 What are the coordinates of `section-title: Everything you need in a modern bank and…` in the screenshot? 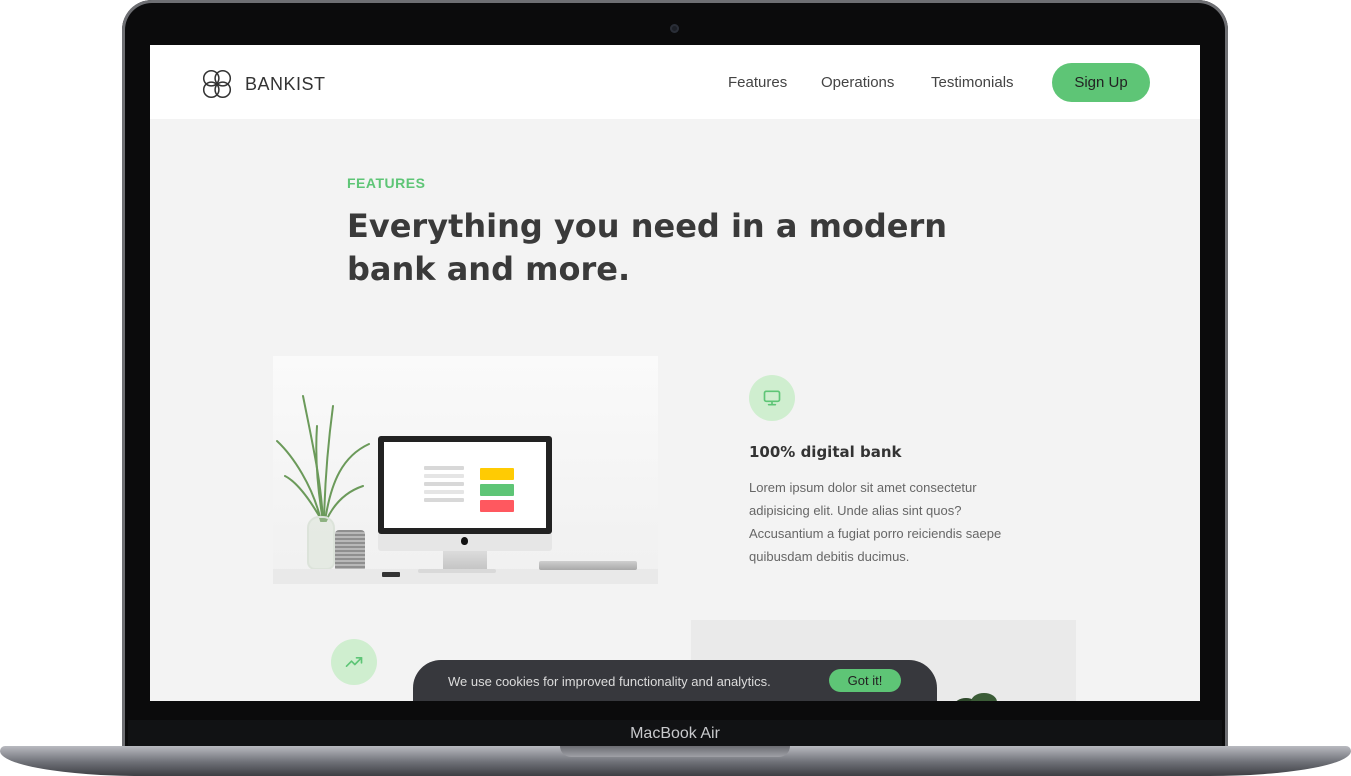 It's located at (647, 247).